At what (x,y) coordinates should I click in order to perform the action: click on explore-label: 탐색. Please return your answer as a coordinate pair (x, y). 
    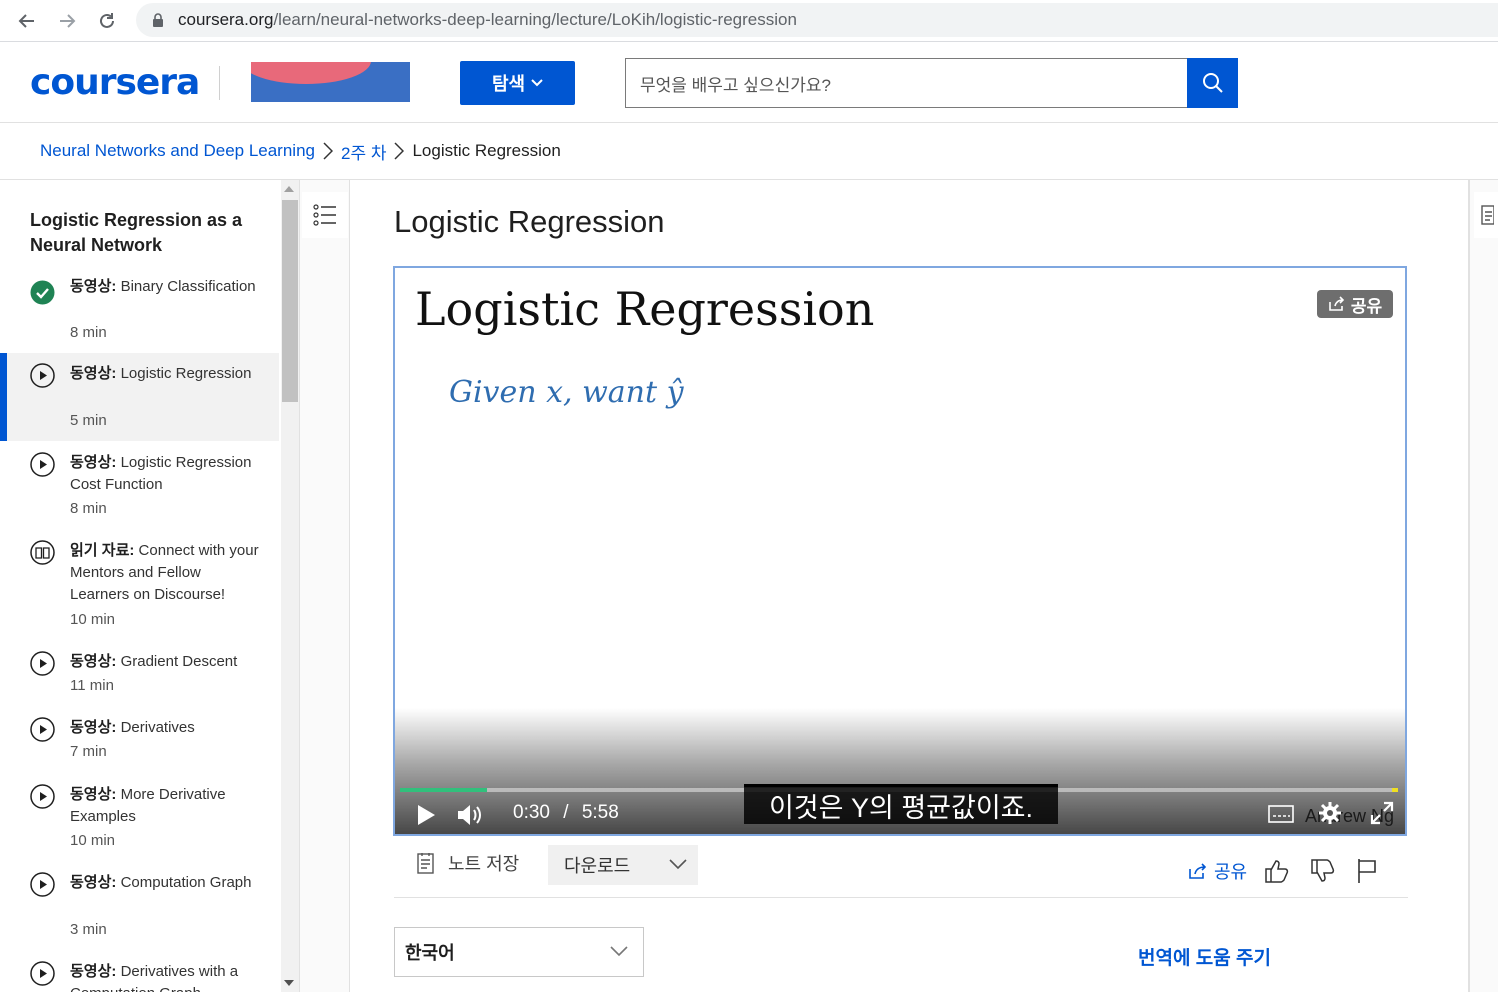
    Looking at the image, I should click on (508, 84).